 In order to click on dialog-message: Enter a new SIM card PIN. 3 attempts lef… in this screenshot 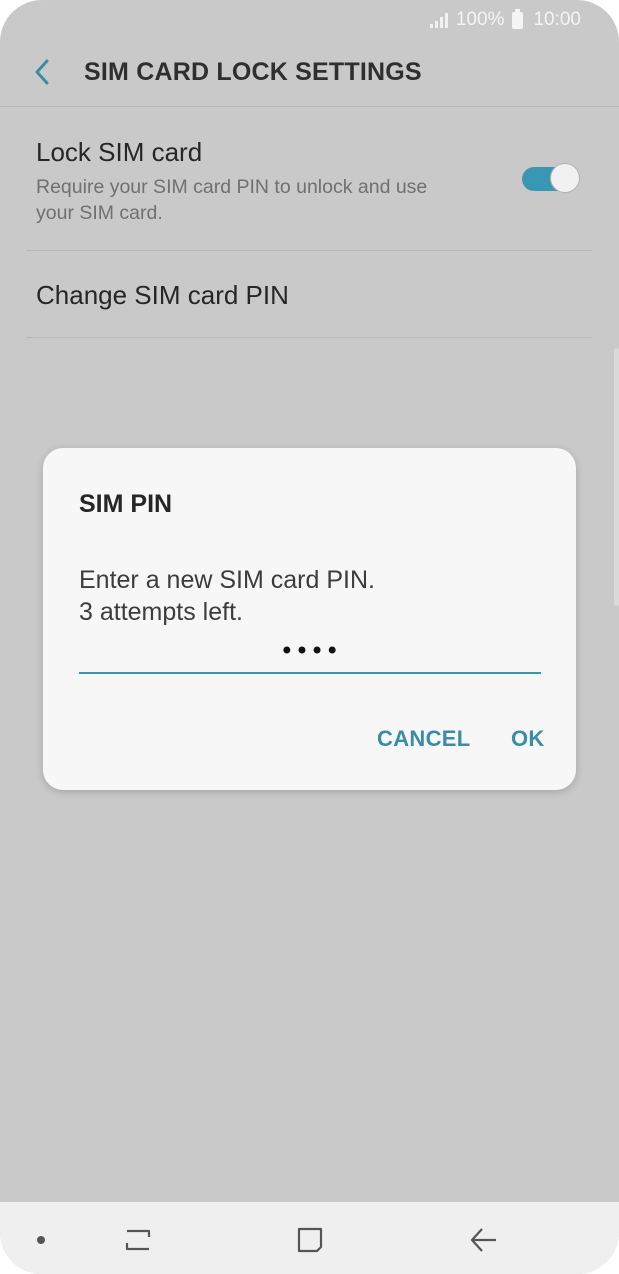, I will do `click(314, 596)`.